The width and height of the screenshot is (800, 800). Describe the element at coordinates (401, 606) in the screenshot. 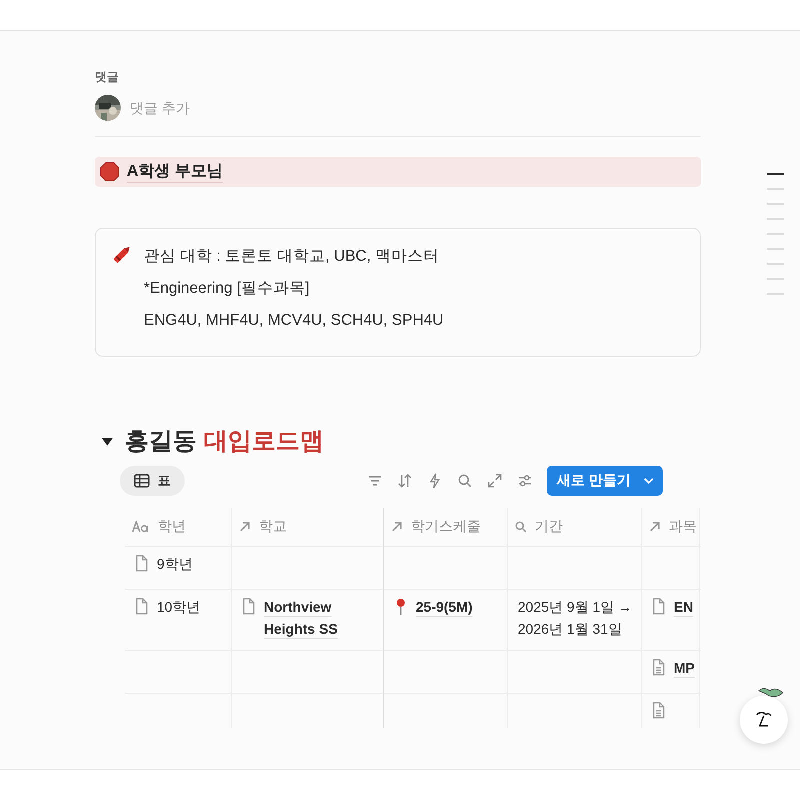

I see `pushpin-icon` at that location.